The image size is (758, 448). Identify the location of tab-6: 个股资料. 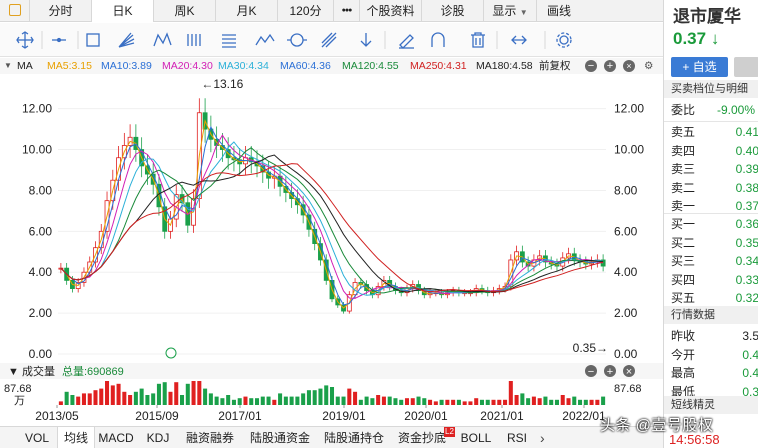
(391, 11).